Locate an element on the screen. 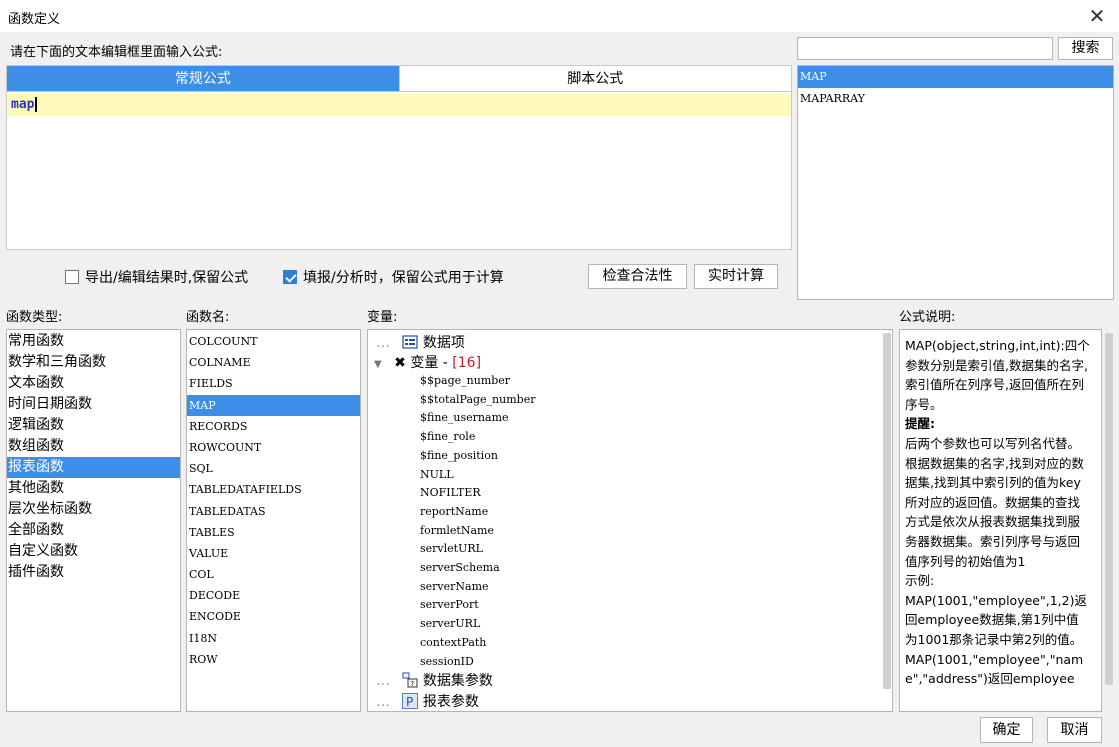  report-params-icon: P is located at coordinates (410, 701).